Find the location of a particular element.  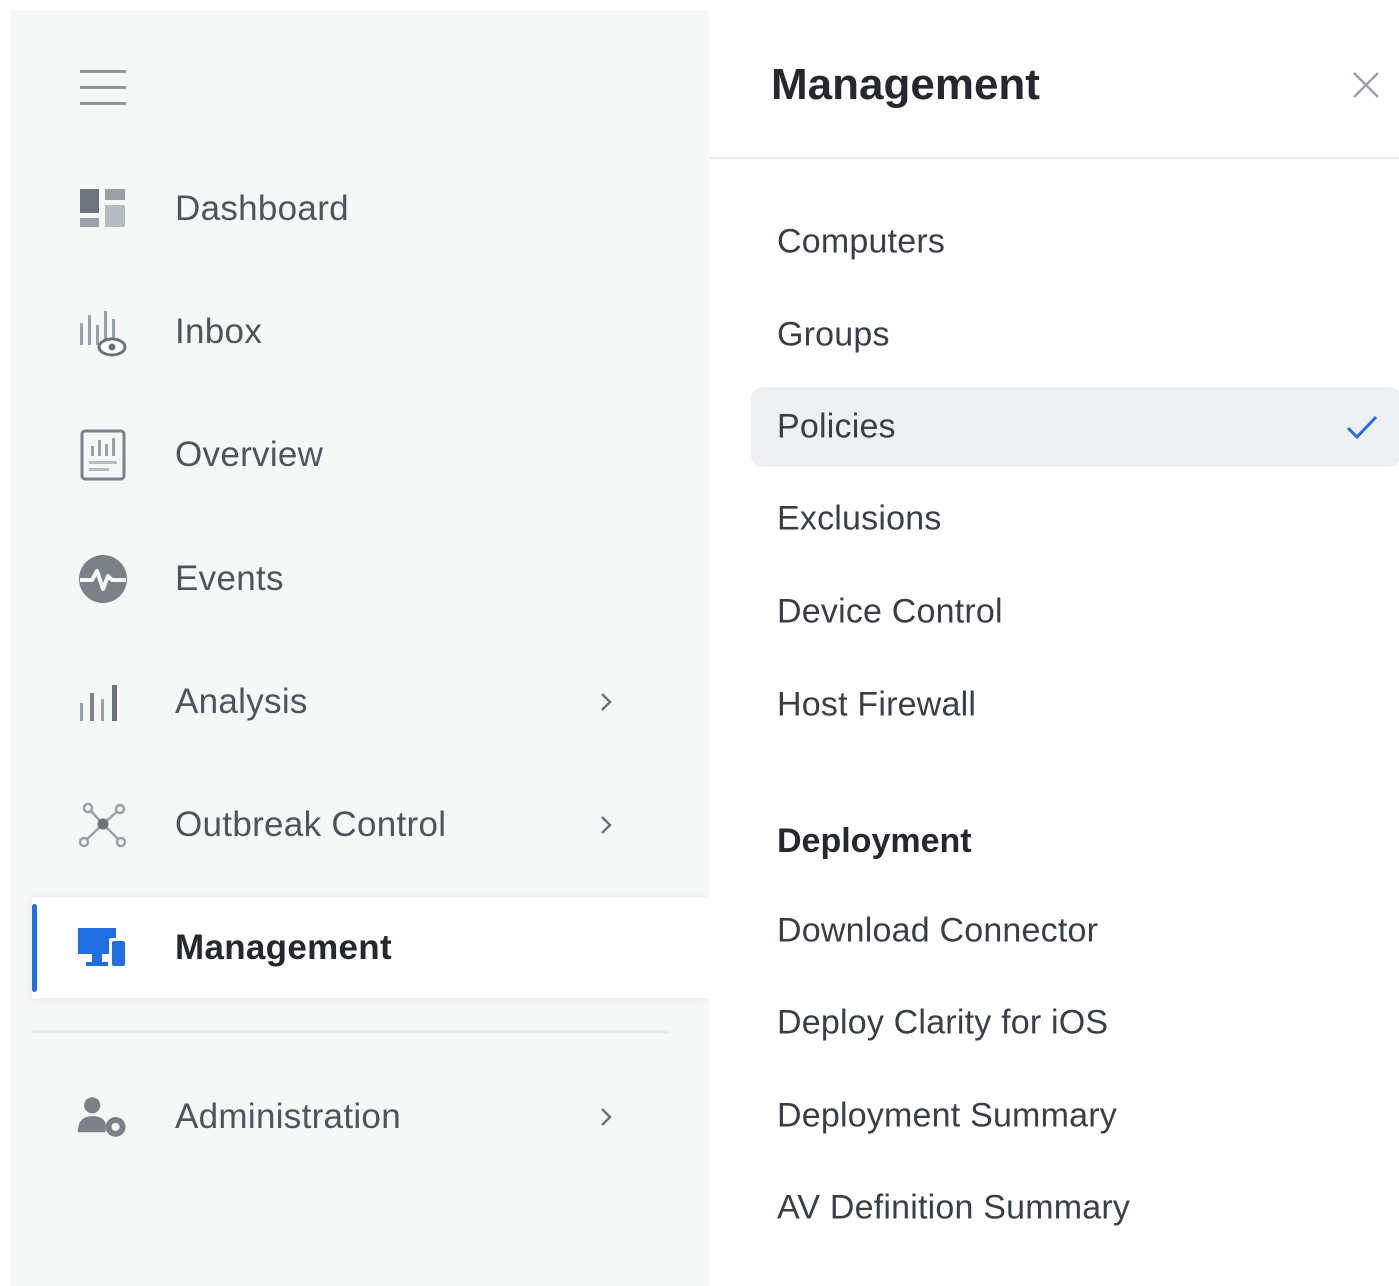

submenu-item-exclusions: Exclusions is located at coordinates (1075, 519).